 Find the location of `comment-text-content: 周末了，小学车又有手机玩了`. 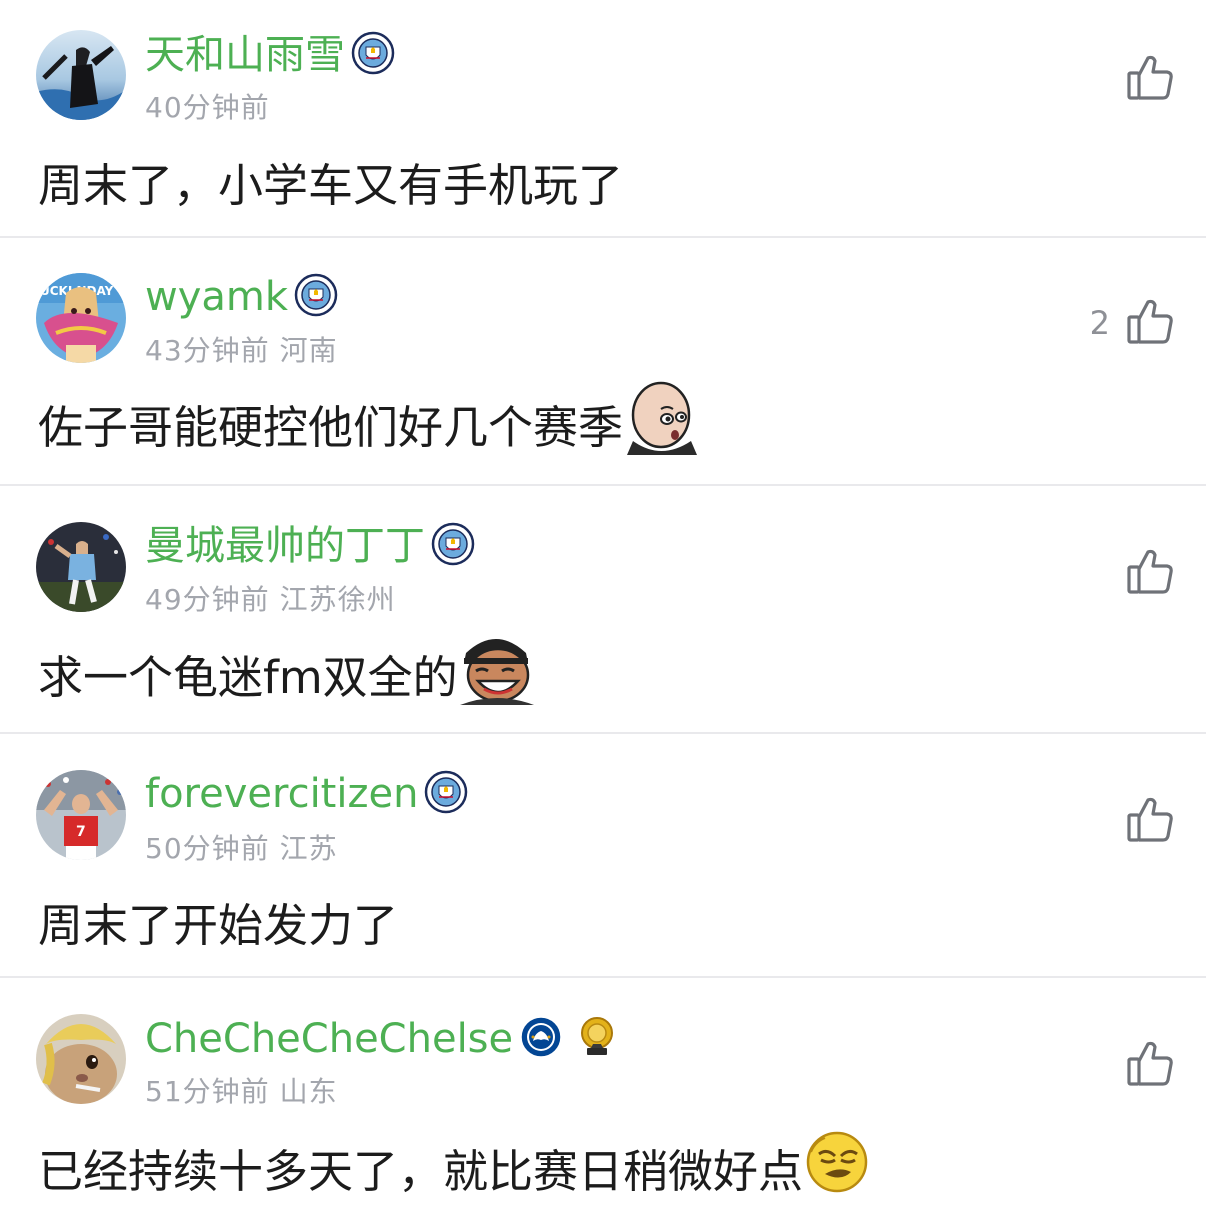

comment-text-content: 周末了，小学车又有手机玩了 is located at coordinates (331, 185).